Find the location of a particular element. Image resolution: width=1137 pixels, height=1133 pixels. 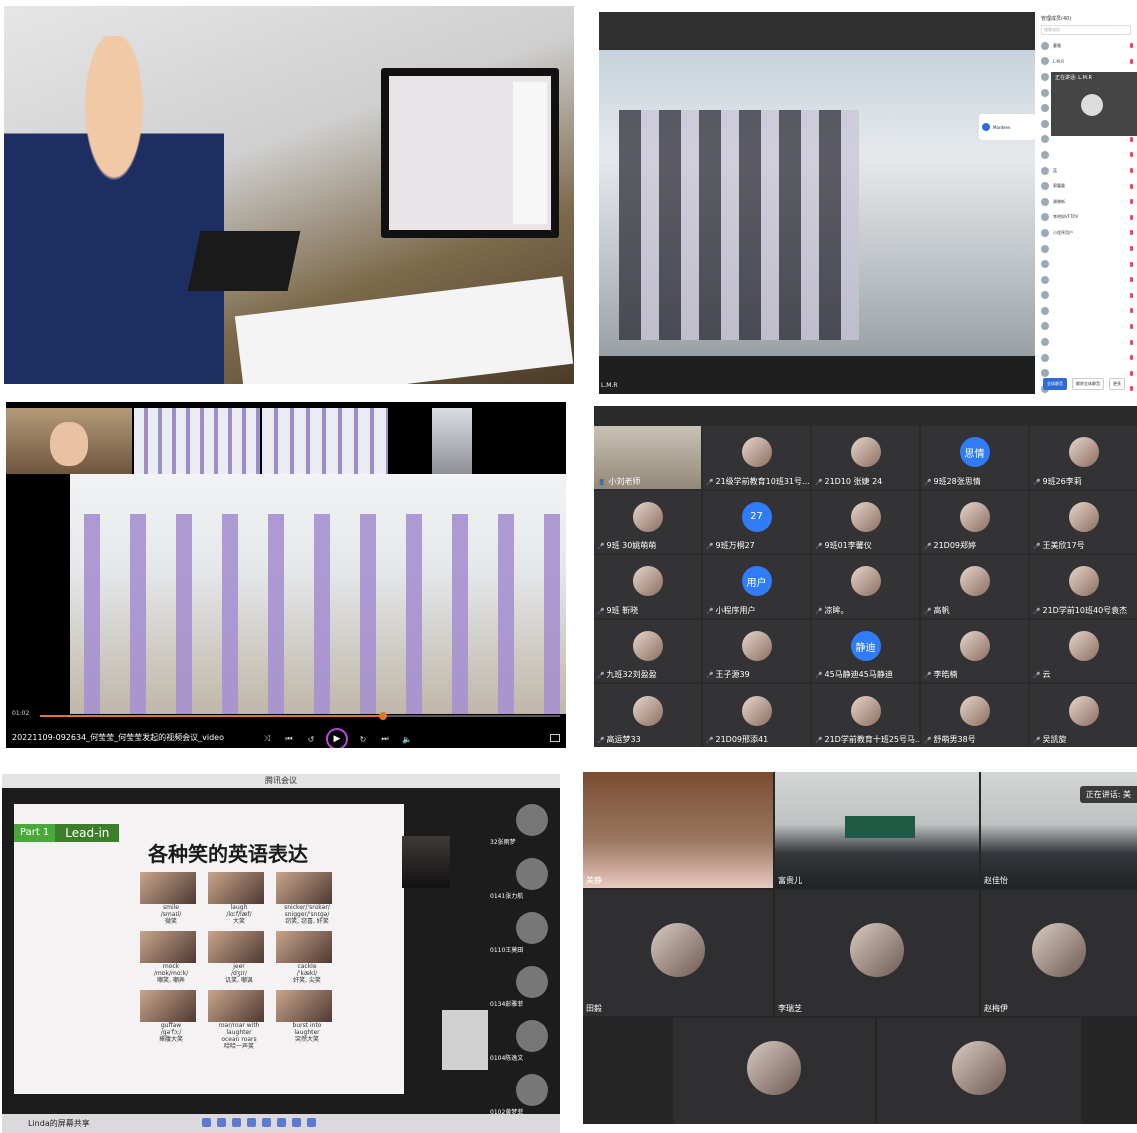

side-participant: 0104陈逸文 is located at coordinates (520, 1041).